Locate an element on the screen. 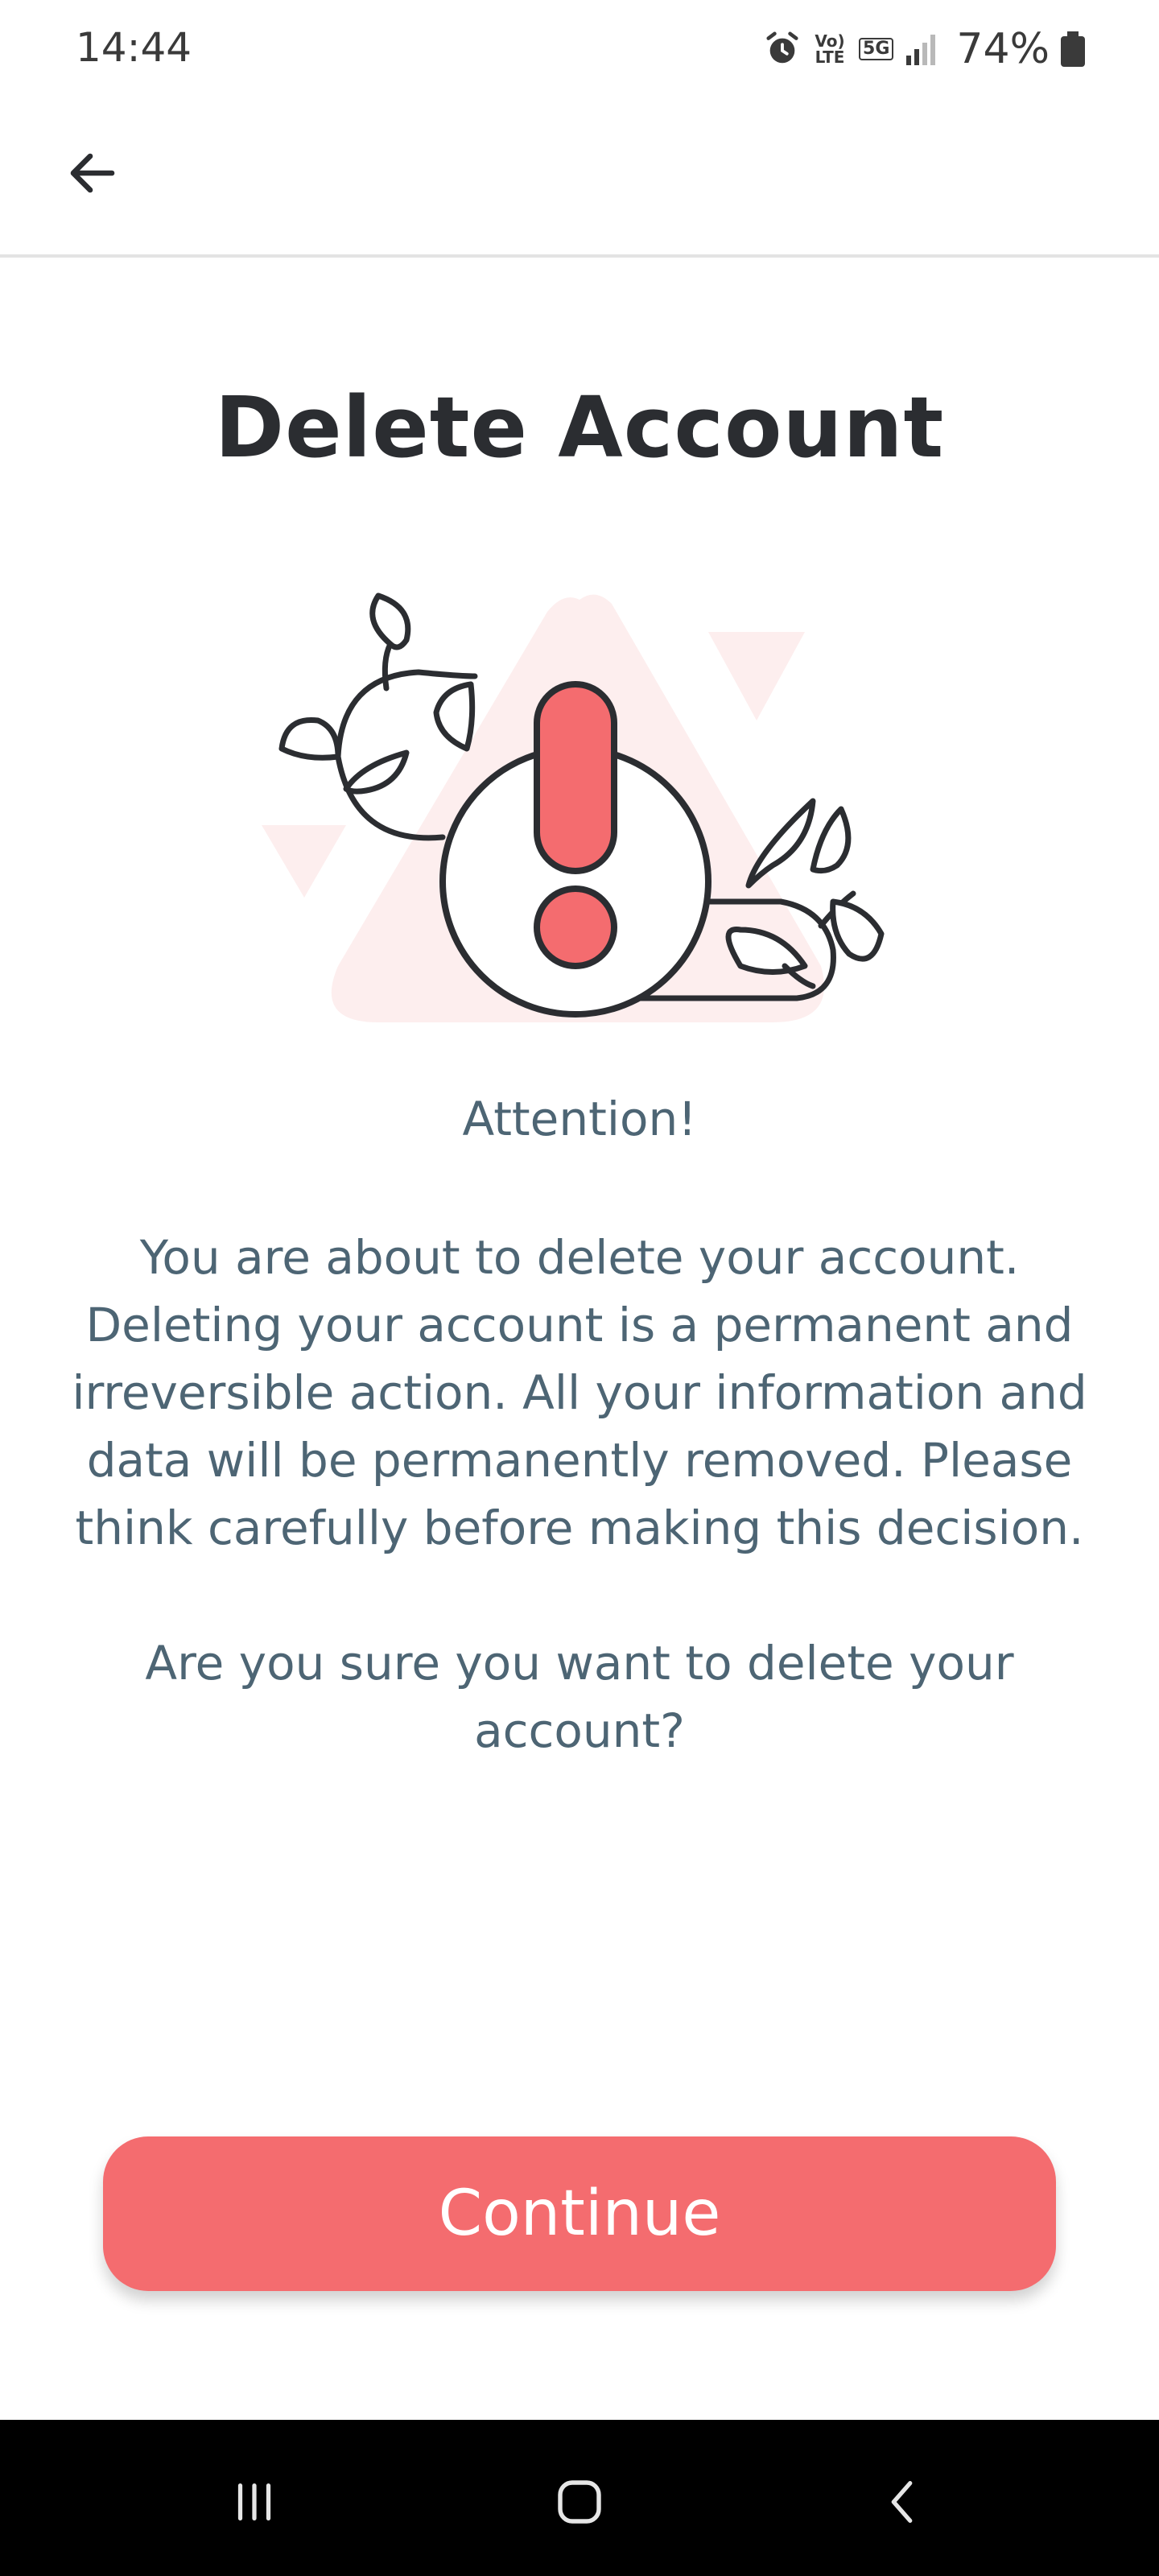 The width and height of the screenshot is (1159, 2576). arrow-left-icon is located at coordinates (92, 173).